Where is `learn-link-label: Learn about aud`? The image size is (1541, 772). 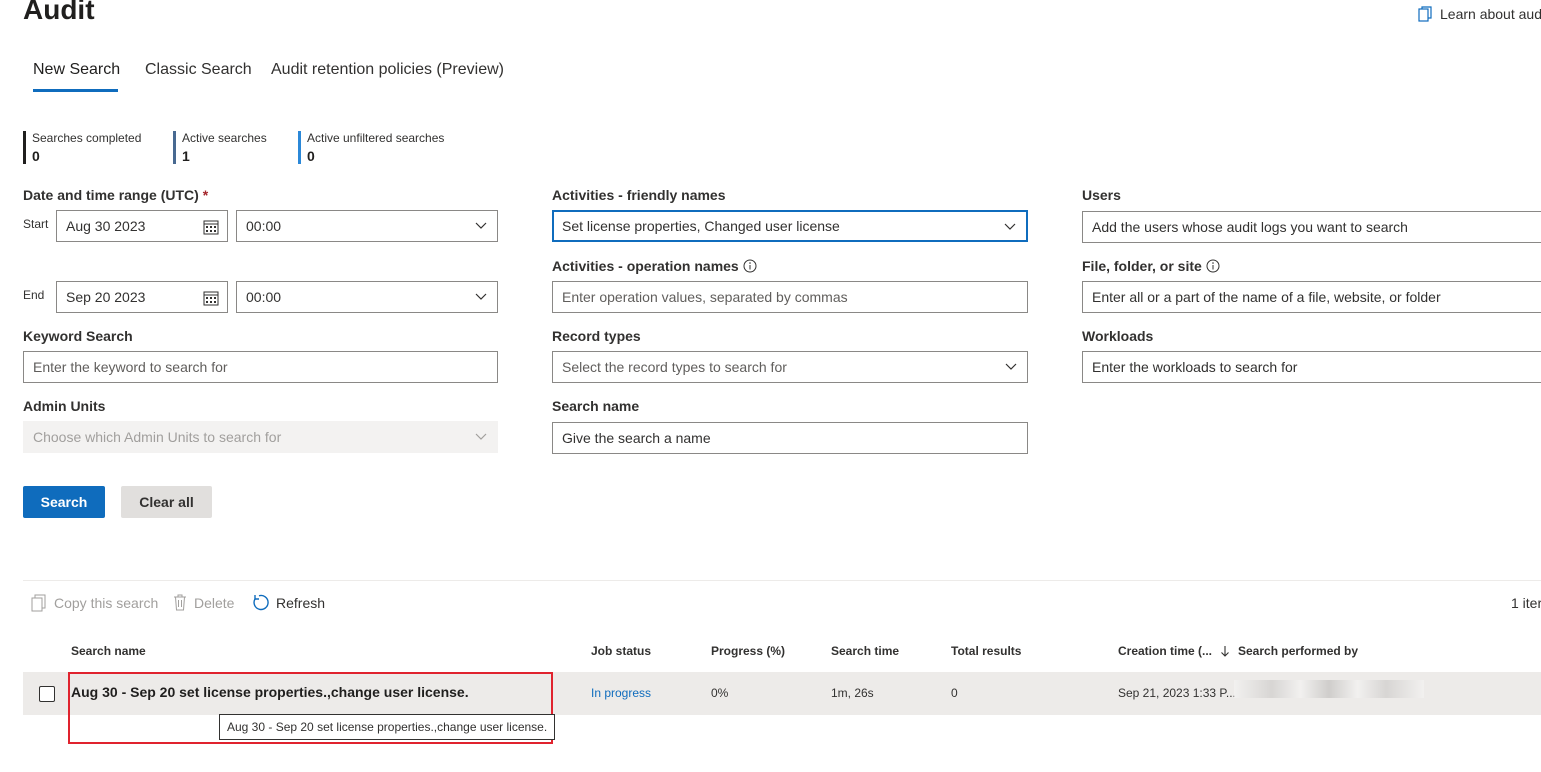
learn-link-label: Learn about aud is located at coordinates (1490, 14).